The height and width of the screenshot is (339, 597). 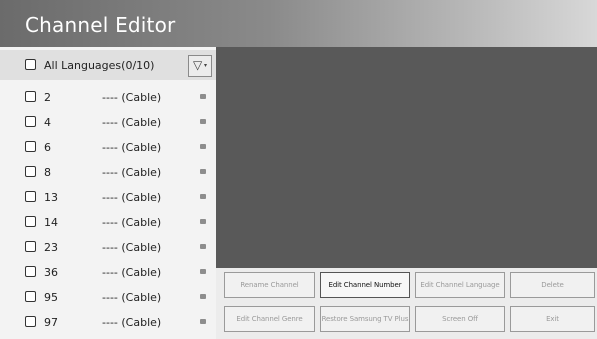 What do you see at coordinates (365, 285) in the screenshot?
I see `edit-channel-number-button: Edit Channel Number` at bounding box center [365, 285].